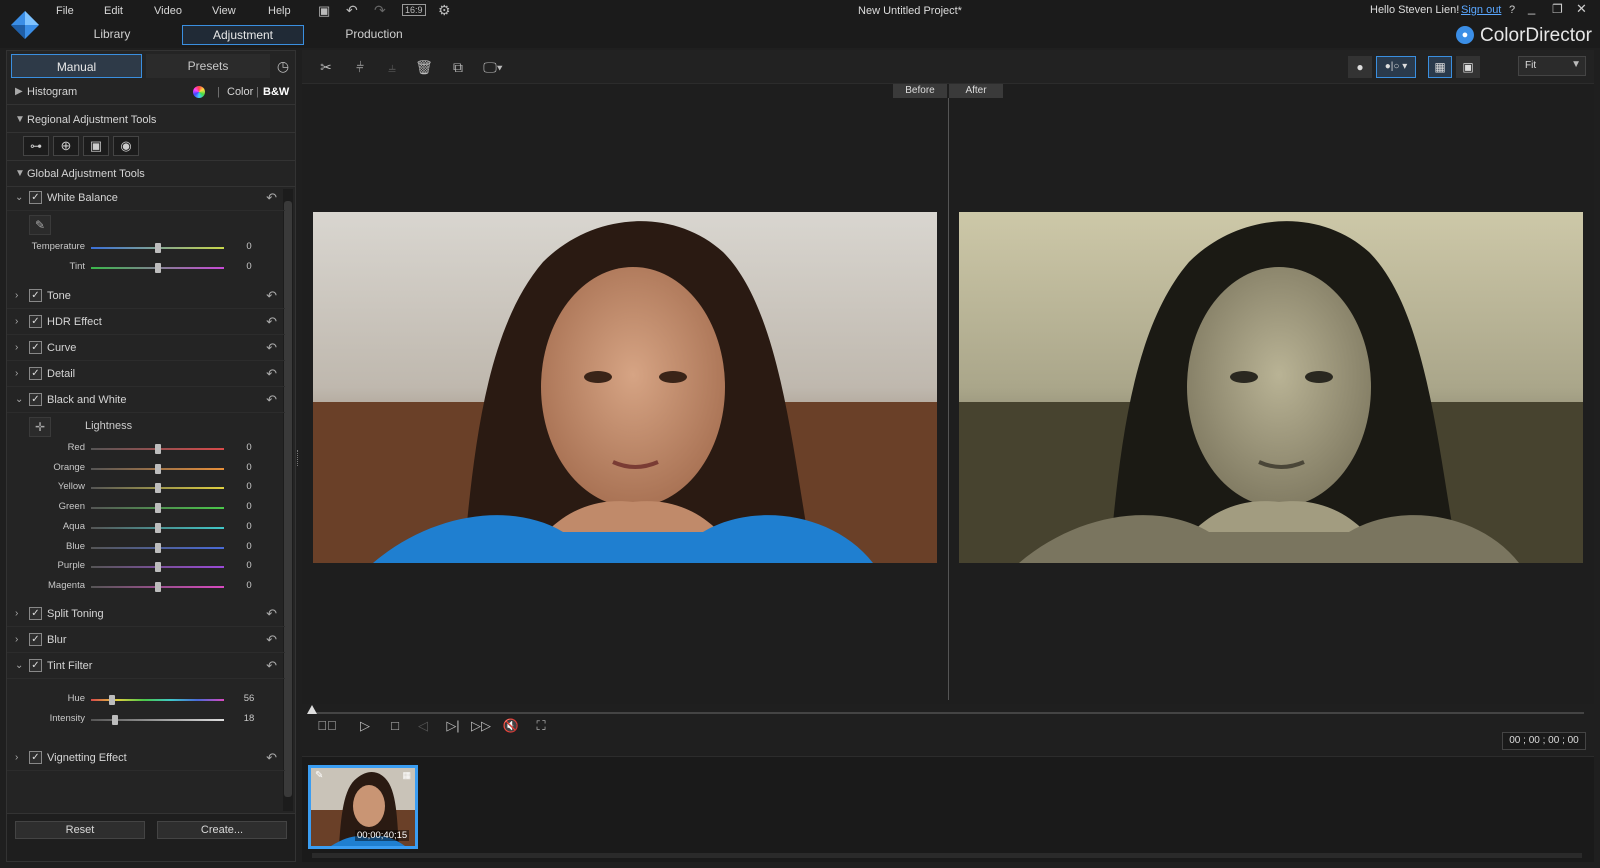 The height and width of the screenshot is (868, 1600). I want to click on help-button: ?, so click(1512, 10).